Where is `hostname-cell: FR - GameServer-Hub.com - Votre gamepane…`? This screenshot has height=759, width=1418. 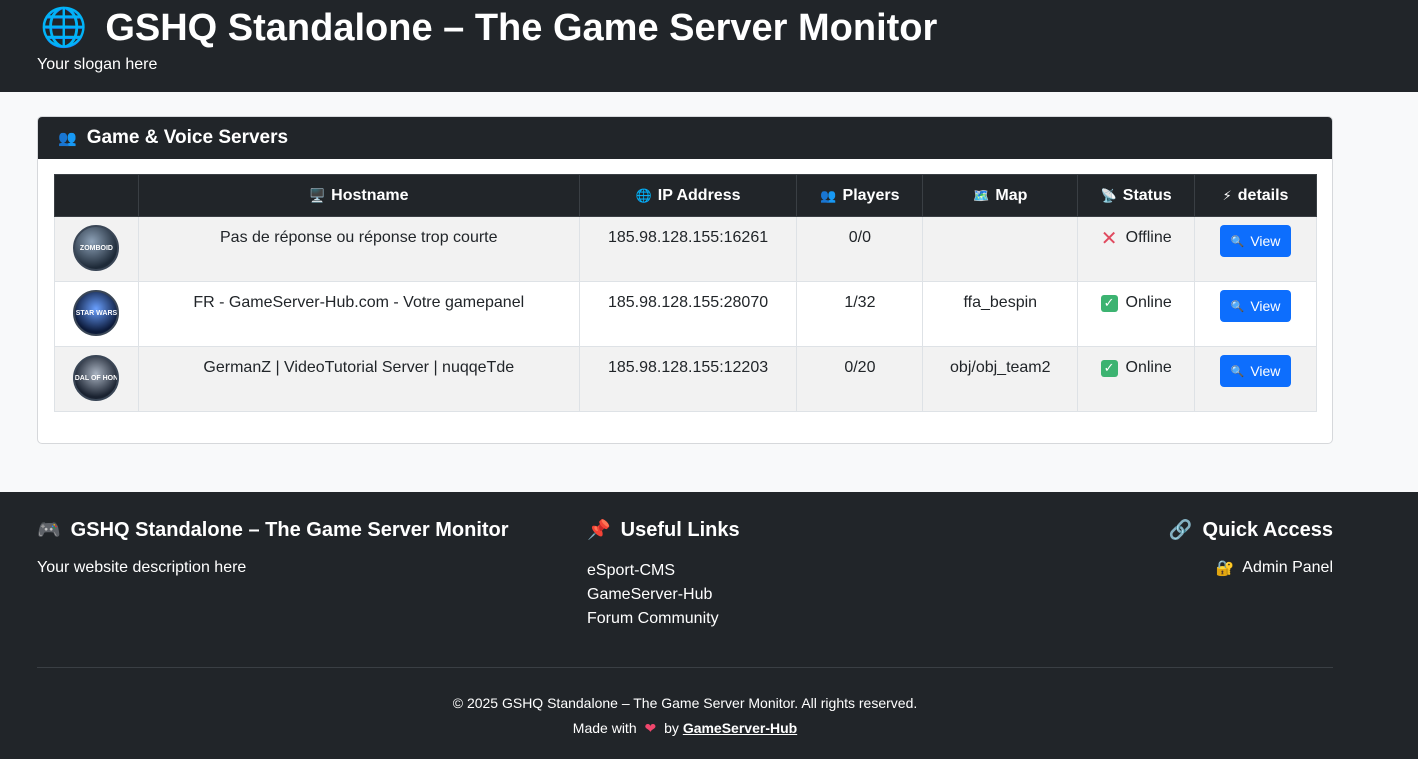 hostname-cell: FR - GameServer-Hub.com - Votre gamepane… is located at coordinates (358, 314).